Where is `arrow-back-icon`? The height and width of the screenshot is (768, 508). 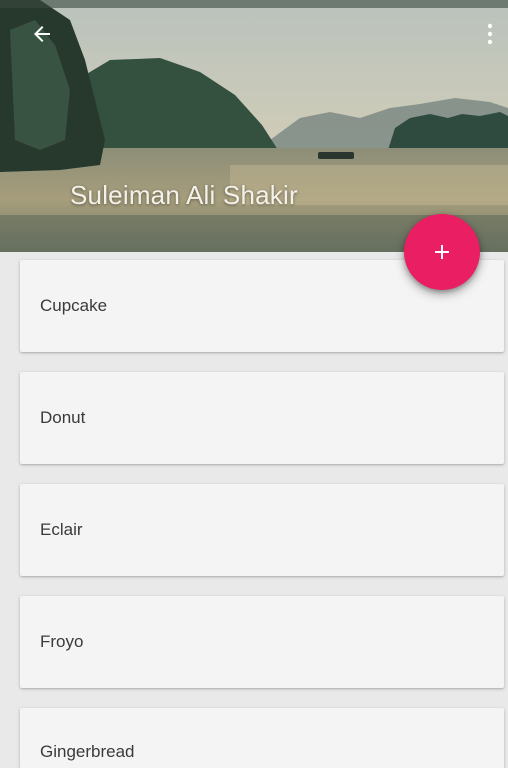 arrow-back-icon is located at coordinates (42, 34).